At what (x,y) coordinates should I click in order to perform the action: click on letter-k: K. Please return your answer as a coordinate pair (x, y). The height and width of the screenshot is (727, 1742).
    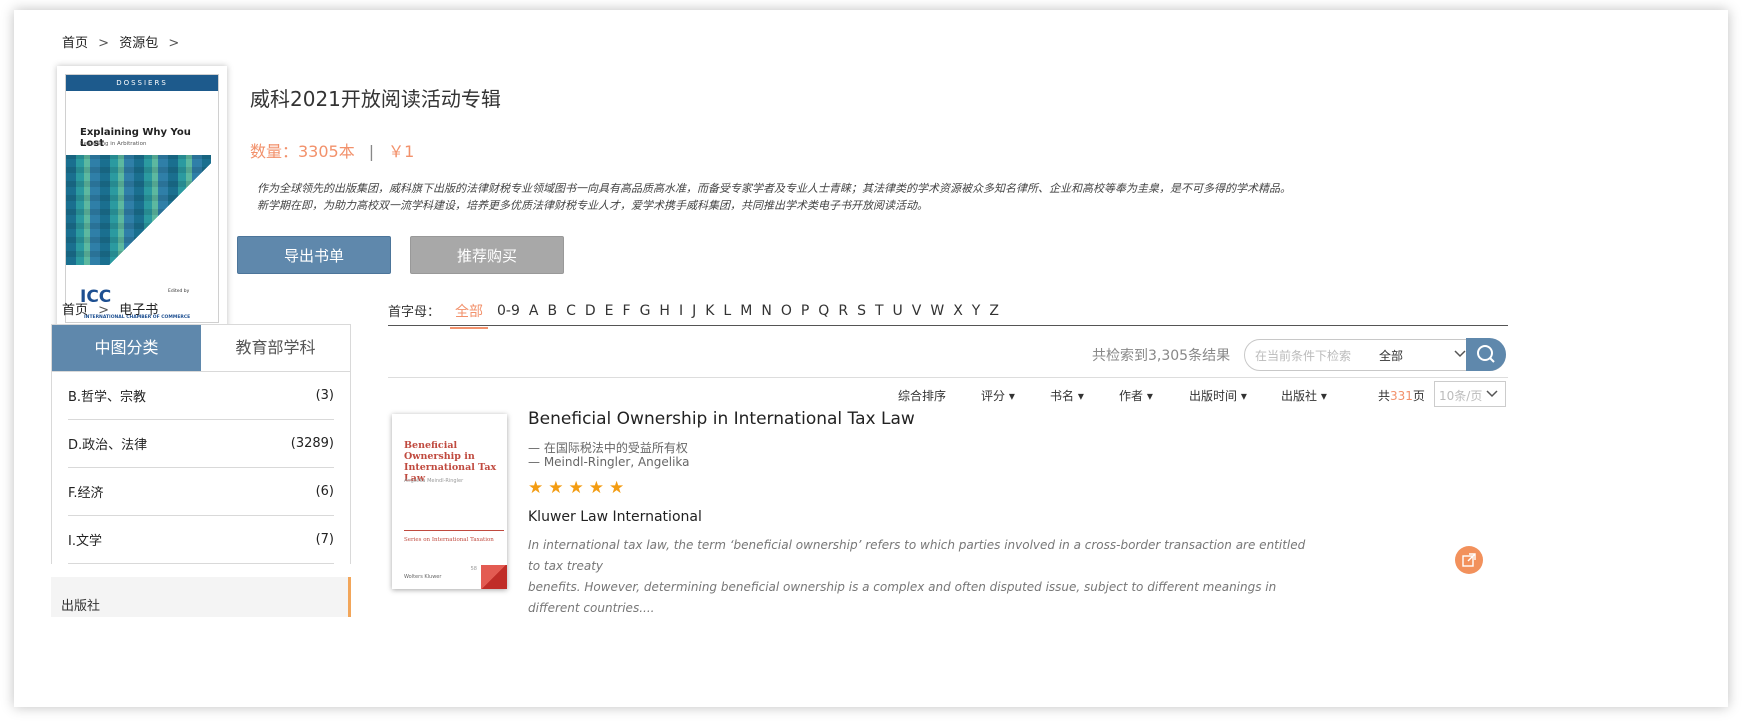
    Looking at the image, I should click on (709, 311).